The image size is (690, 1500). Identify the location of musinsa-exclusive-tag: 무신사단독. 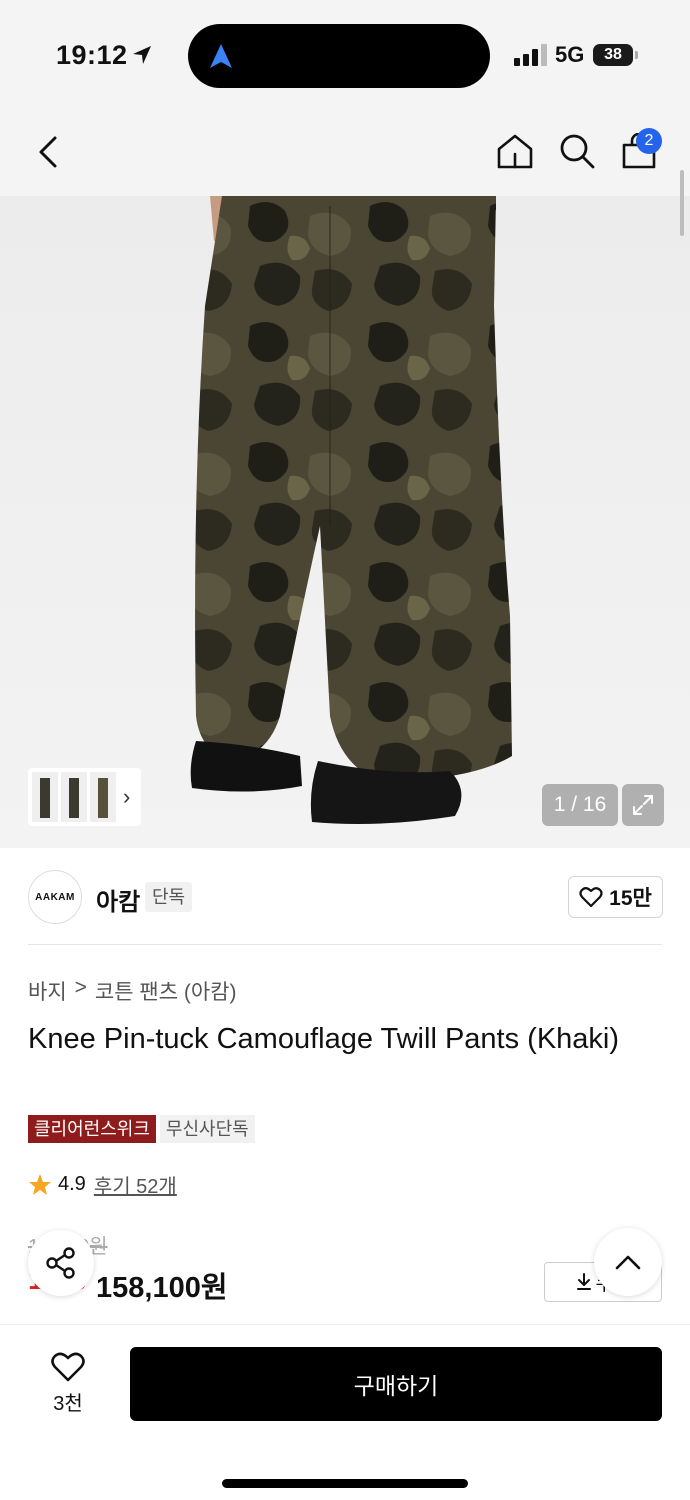
(207, 1129).